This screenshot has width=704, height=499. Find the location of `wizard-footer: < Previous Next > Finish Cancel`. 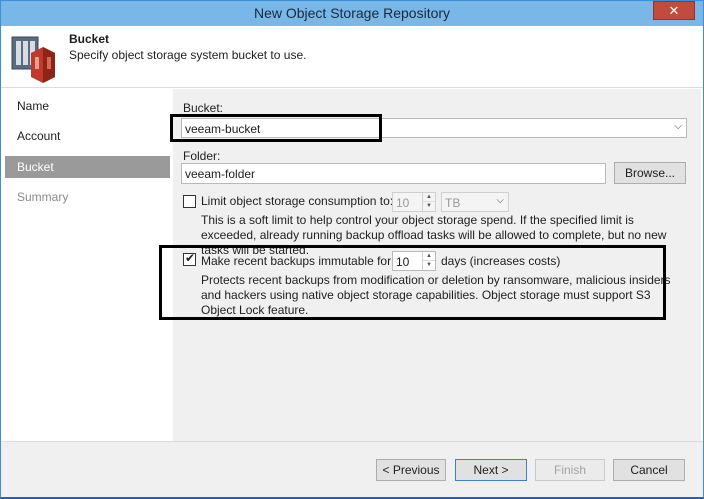

wizard-footer: < Previous Next > Finish Cancel is located at coordinates (352, 469).